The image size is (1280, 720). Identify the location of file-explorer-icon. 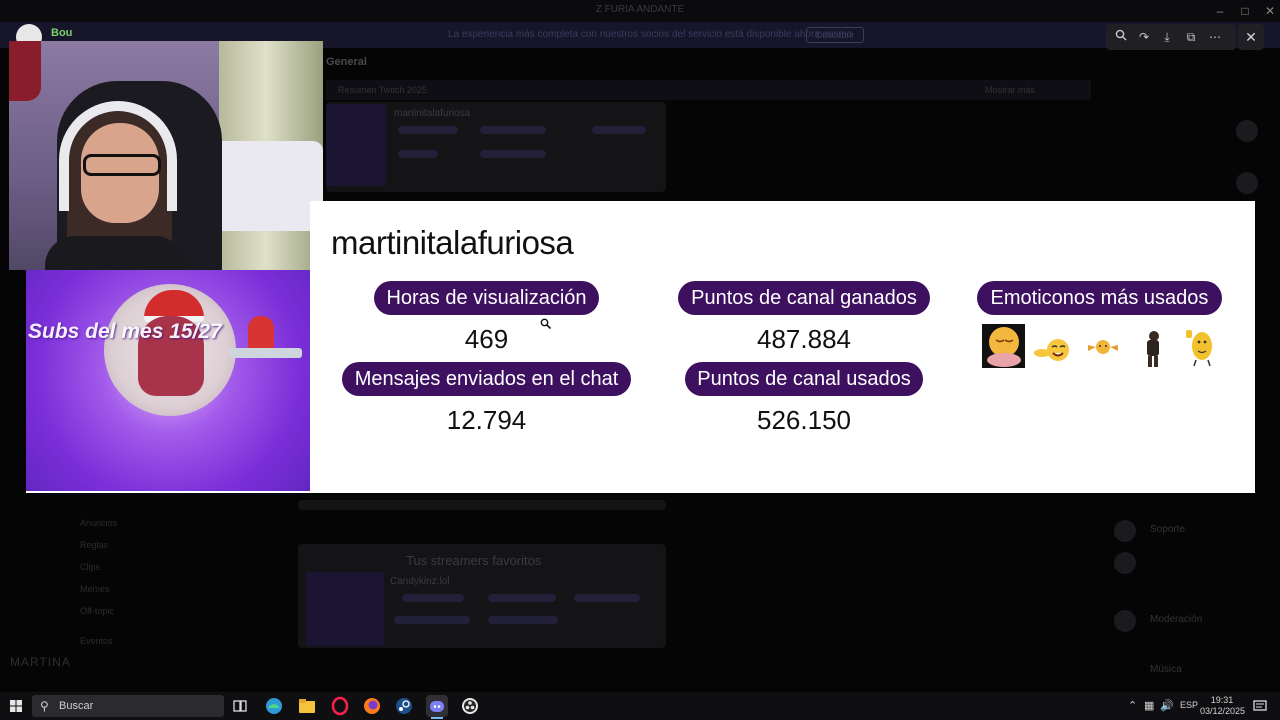
(307, 706).